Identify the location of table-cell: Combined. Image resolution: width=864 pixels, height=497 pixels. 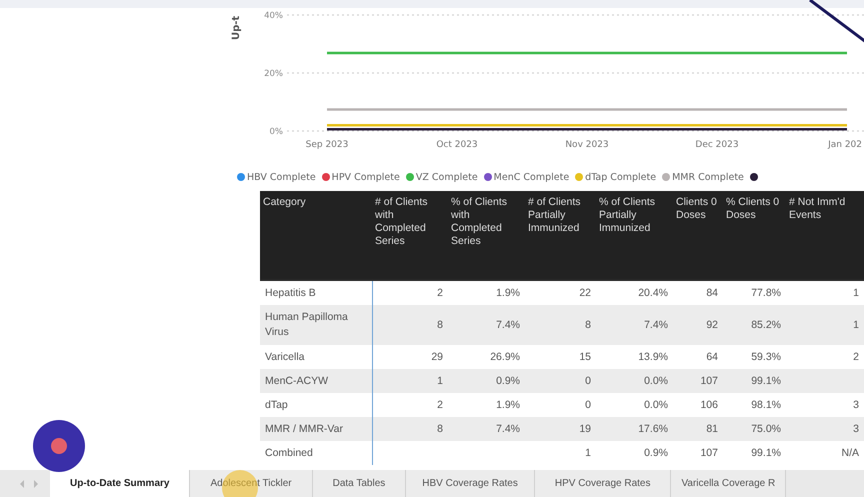
(316, 453).